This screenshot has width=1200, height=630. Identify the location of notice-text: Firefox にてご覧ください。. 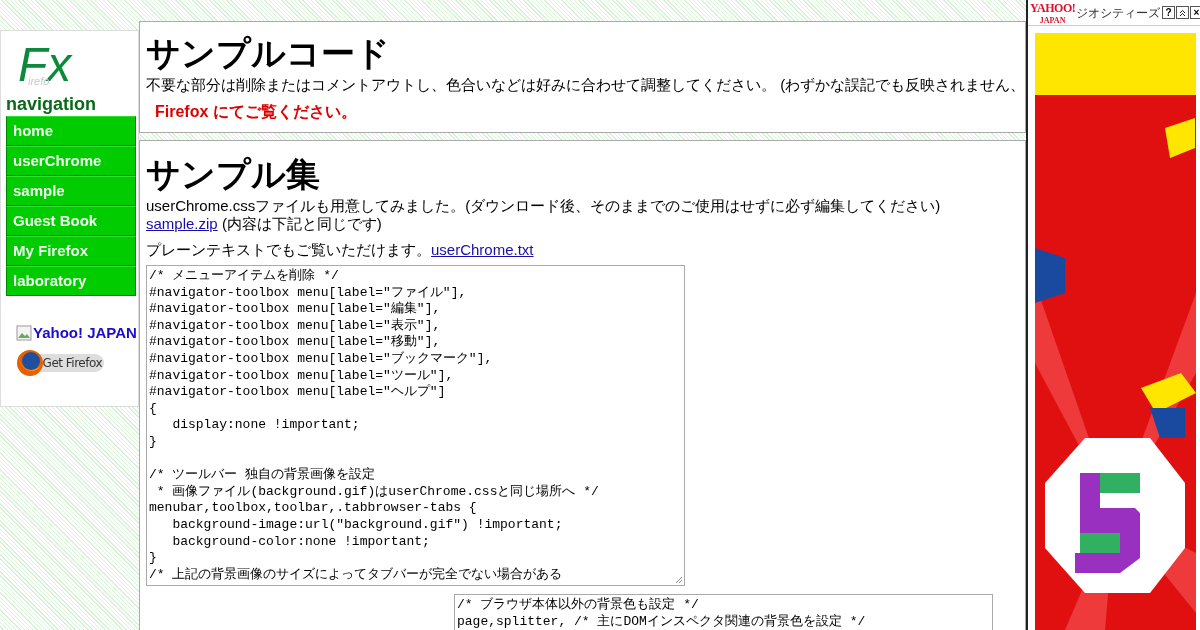
(256, 112).